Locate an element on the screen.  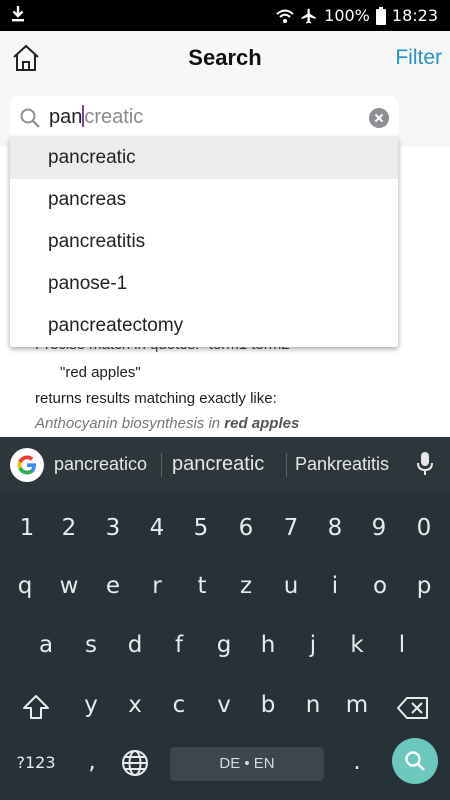
period-key: . is located at coordinates (357, 762).